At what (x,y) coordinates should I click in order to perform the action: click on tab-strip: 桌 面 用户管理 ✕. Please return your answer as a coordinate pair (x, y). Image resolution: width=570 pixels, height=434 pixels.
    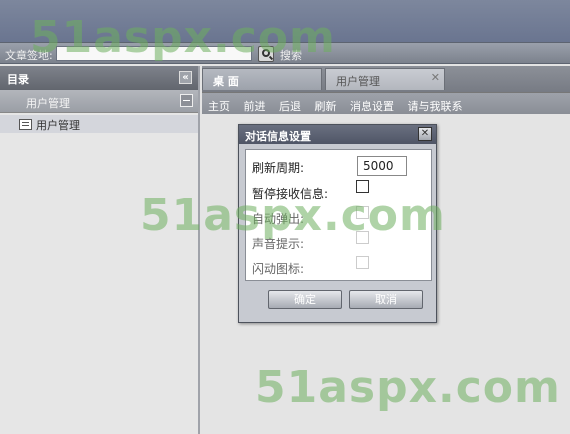
    Looking at the image, I should click on (386, 79).